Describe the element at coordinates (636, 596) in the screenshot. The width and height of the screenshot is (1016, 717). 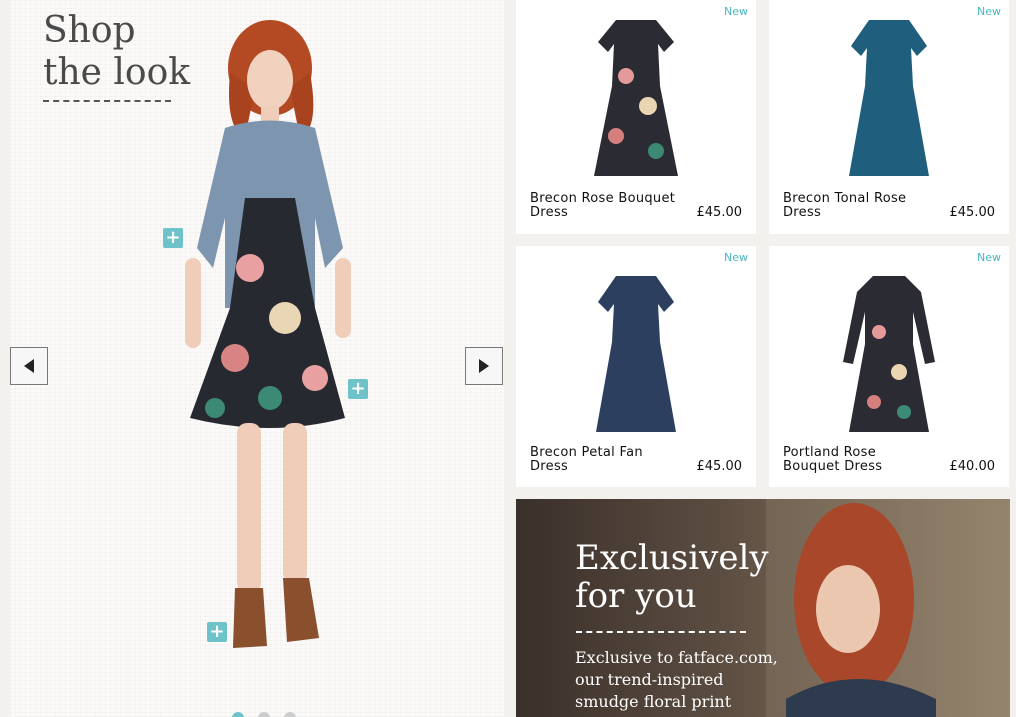
I see `promo-headline-line-2: for you` at that location.